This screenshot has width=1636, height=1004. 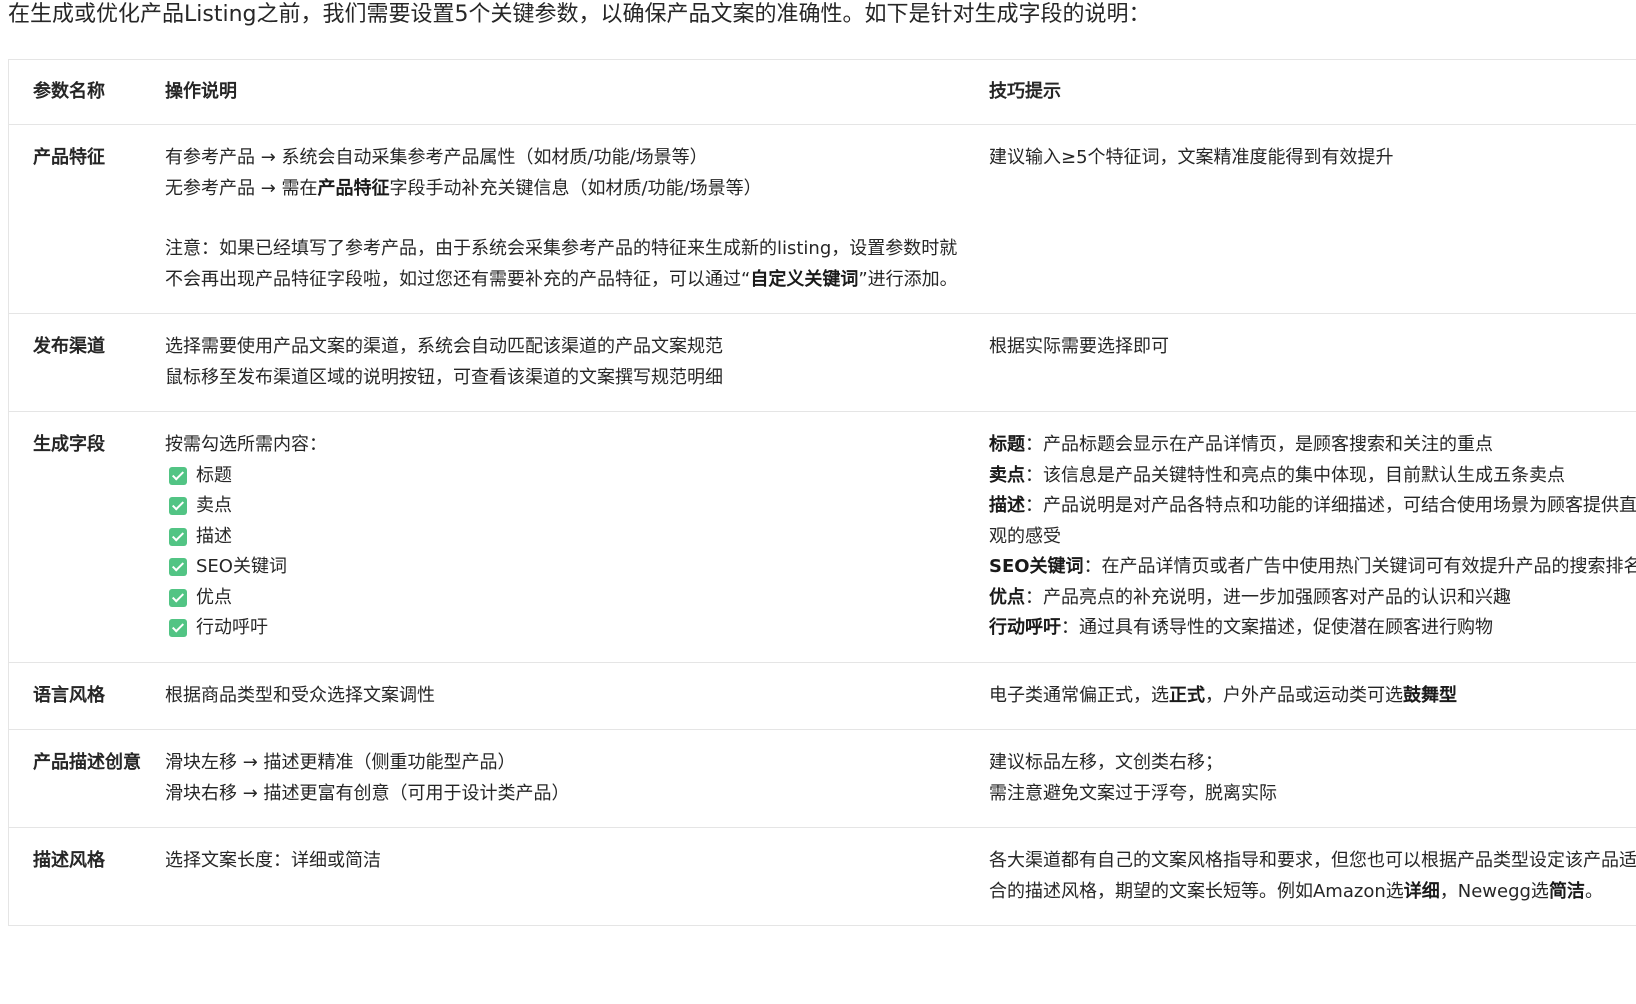 What do you see at coordinates (241, 188) in the screenshot?
I see `text: 无参考产品 → 需在` at bounding box center [241, 188].